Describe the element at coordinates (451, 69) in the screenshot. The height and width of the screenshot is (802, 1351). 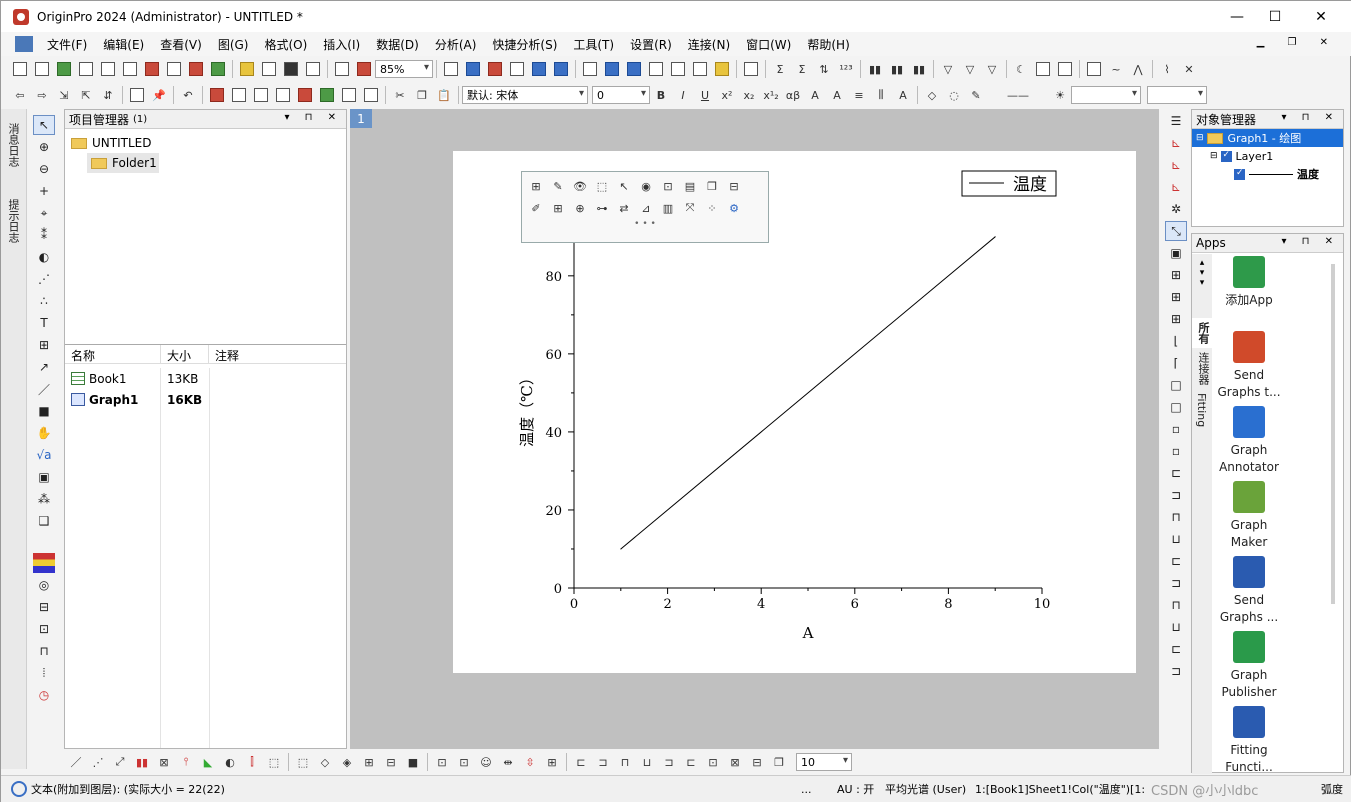
I see `print-icon` at that location.